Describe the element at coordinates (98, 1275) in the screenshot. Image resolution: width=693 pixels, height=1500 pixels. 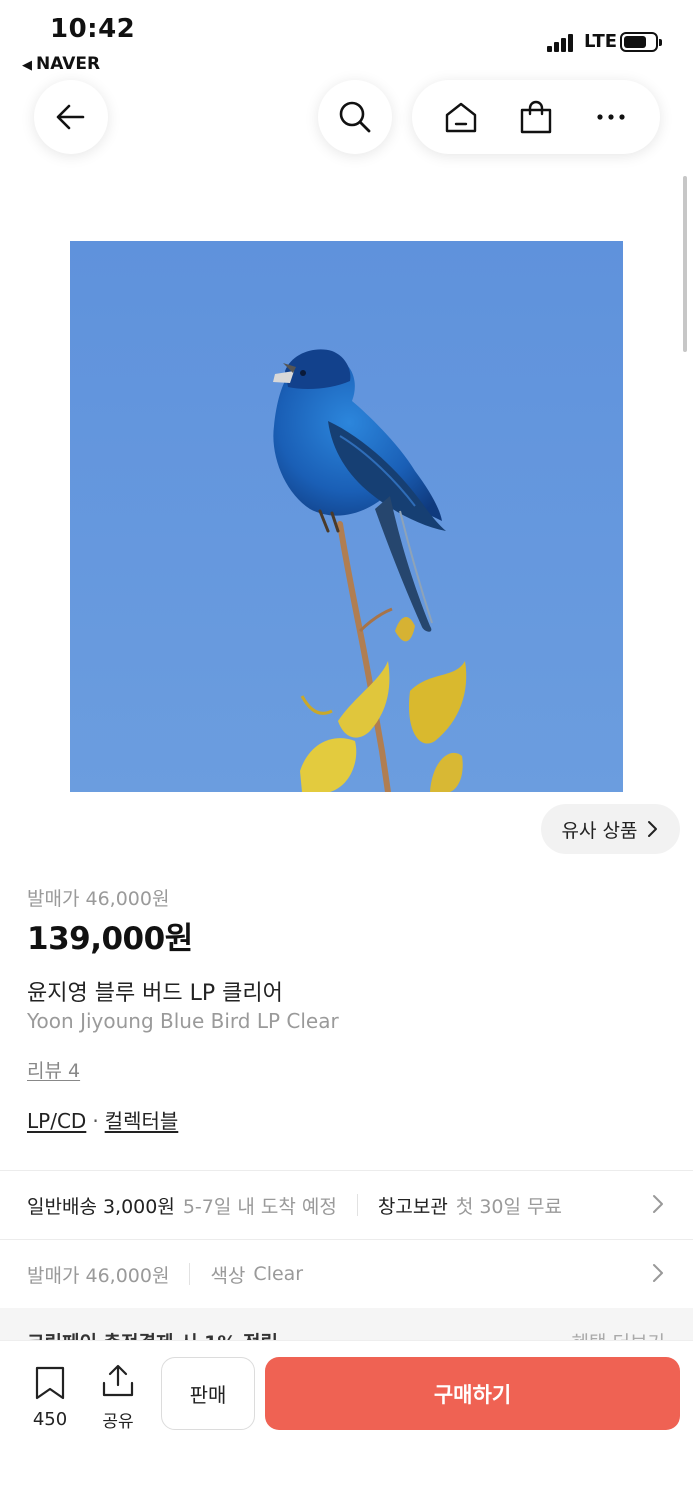
I see `option-release-price: 발매가 46,000원` at that location.